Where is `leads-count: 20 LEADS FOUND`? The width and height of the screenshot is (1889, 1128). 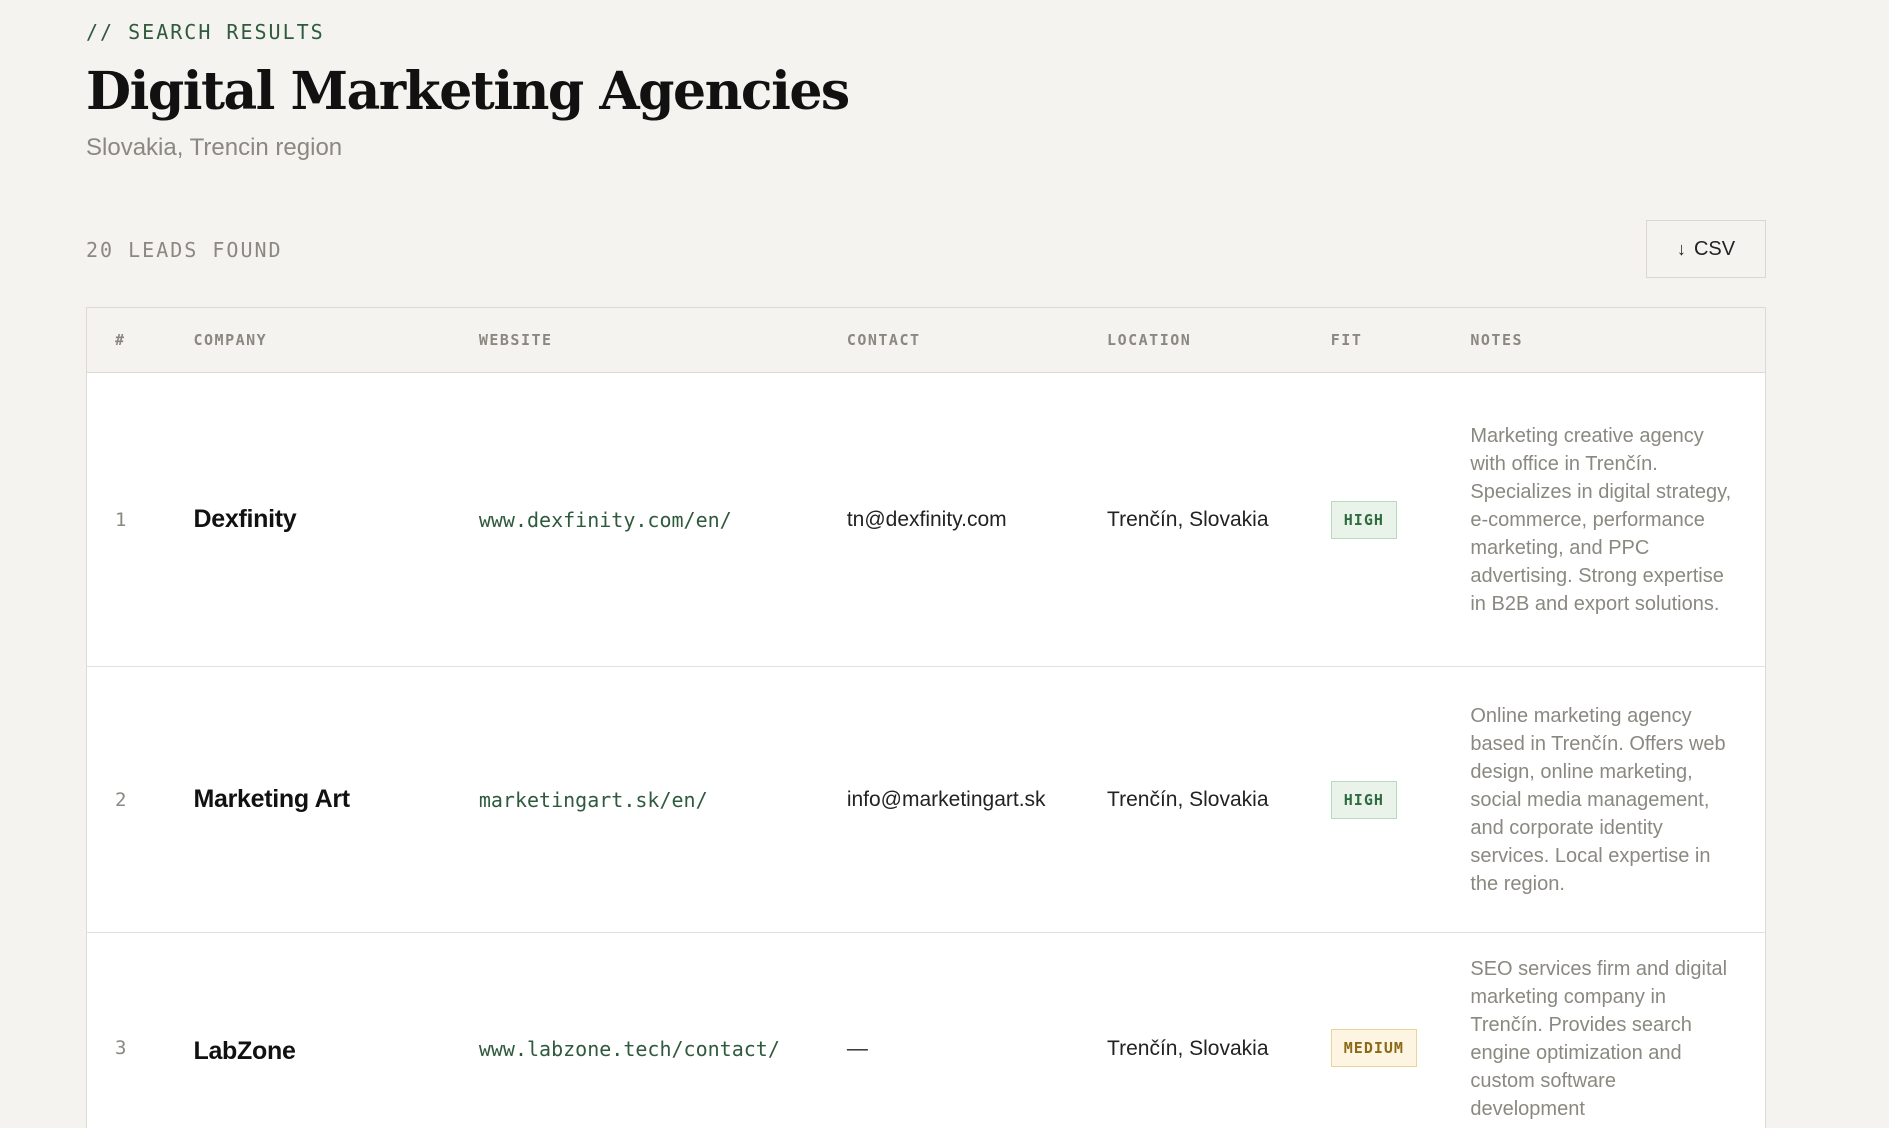
leads-count: 20 LEADS FOUND is located at coordinates (184, 250).